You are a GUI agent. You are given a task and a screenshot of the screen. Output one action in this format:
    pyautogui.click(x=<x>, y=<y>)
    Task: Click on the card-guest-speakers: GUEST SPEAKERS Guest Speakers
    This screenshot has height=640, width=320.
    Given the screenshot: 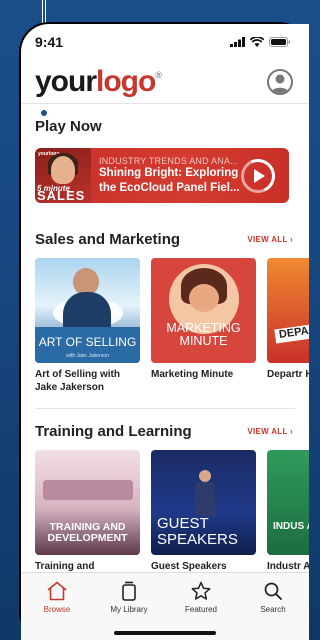 What is the action you would take?
    pyautogui.click(x=203, y=518)
    